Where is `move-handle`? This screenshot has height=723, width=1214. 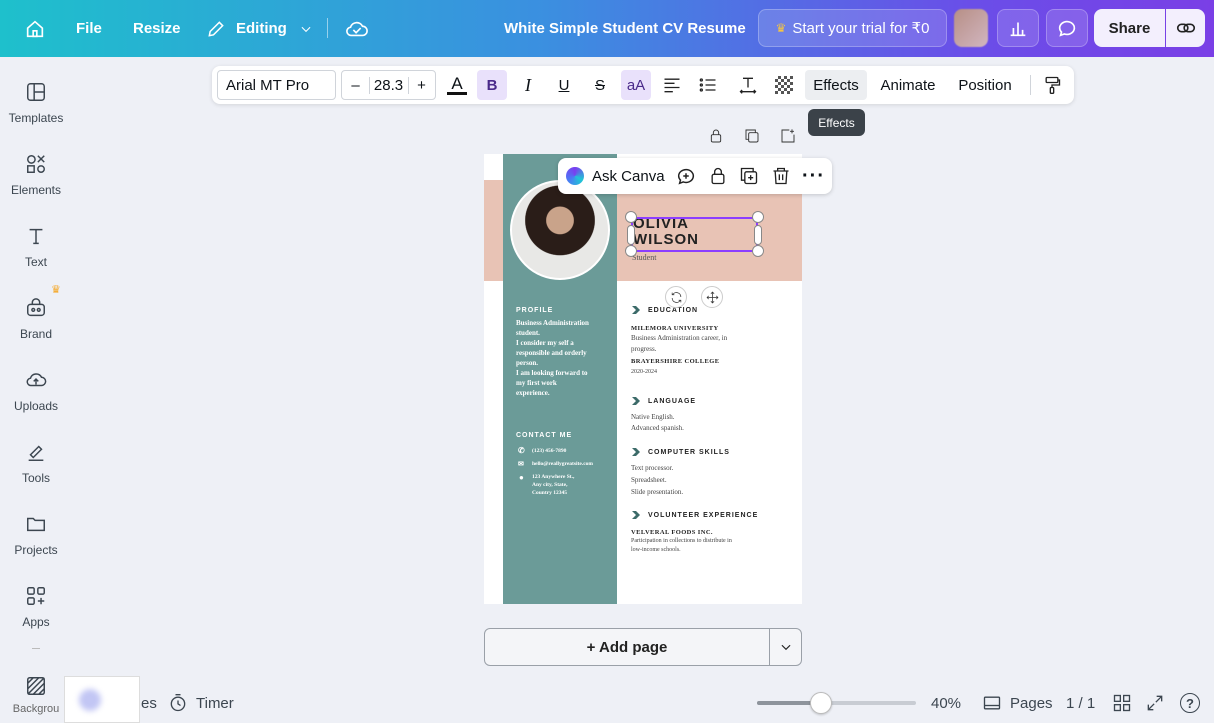 move-handle is located at coordinates (712, 297).